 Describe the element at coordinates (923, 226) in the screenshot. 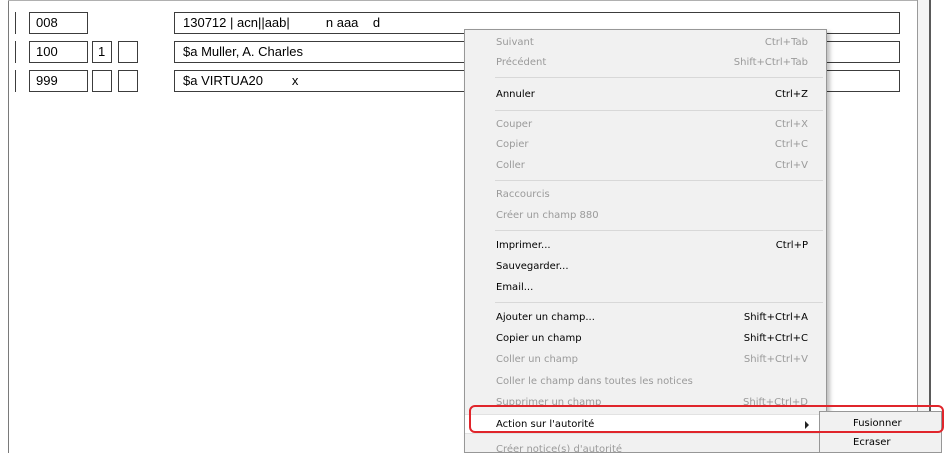

I see `scrollbar-track` at that location.